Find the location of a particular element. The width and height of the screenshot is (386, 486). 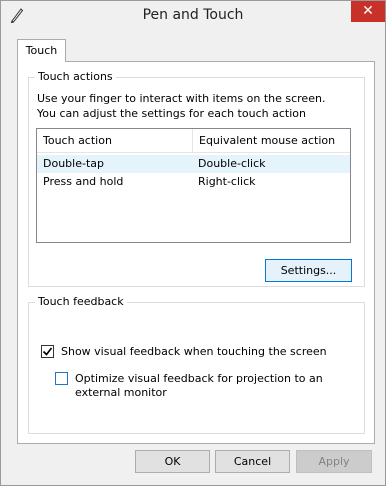

touch-feedback-label: Touch feedback is located at coordinates (81, 301).